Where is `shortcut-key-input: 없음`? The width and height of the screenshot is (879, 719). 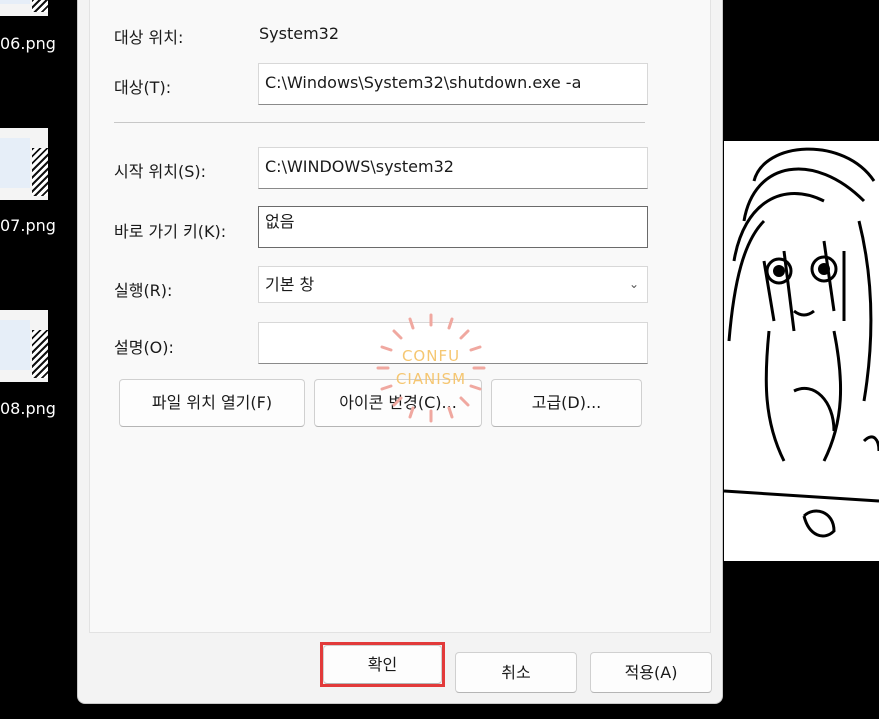 shortcut-key-input: 없음 is located at coordinates (453, 227).